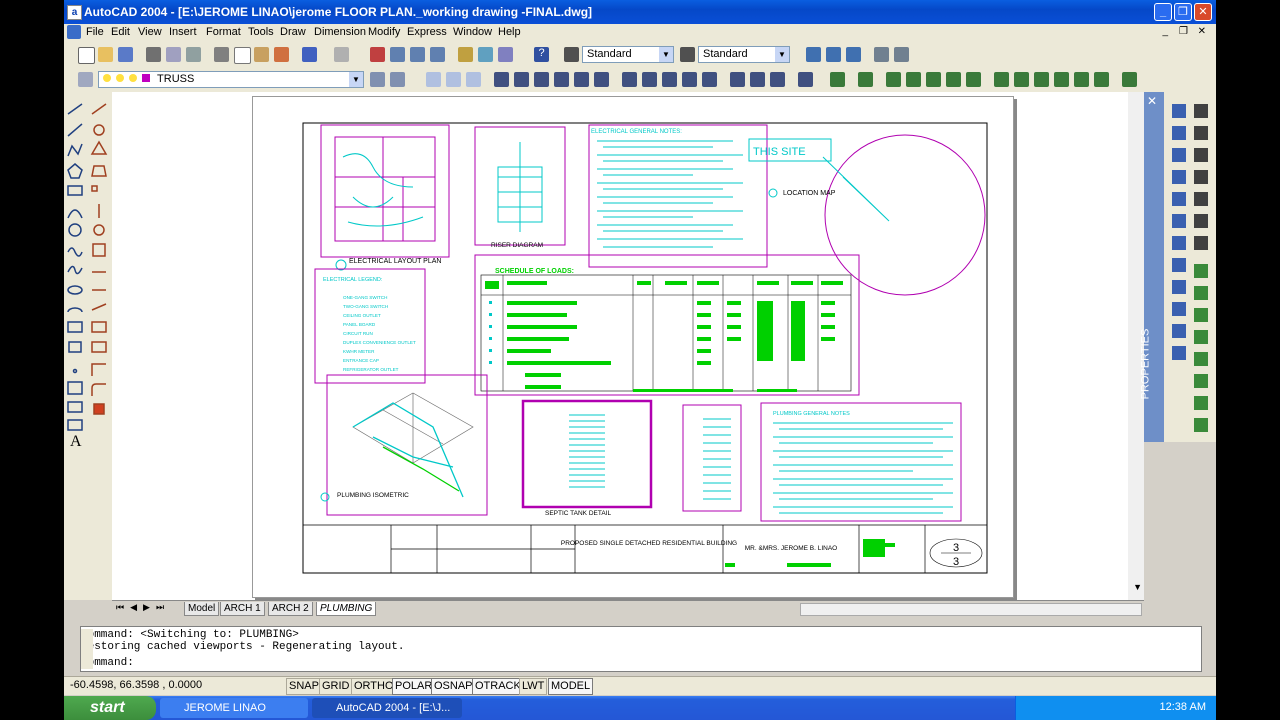 This screenshot has height=720, width=1280. Describe the element at coordinates (744, 54) in the screenshot. I see `dim-style-select: Standard ▼` at that location.